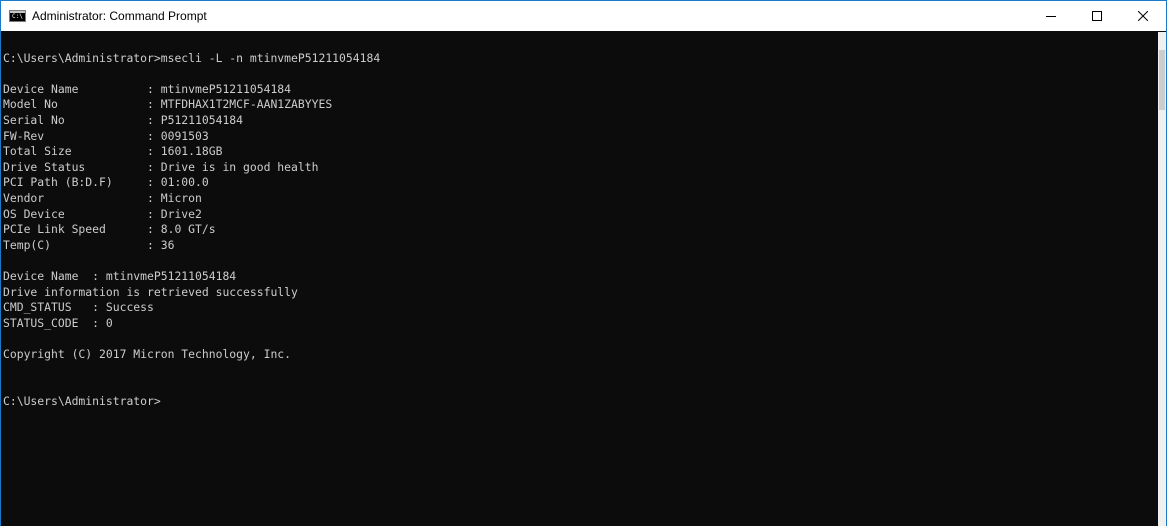 This screenshot has width=1167, height=526. What do you see at coordinates (106, 182) in the screenshot?
I see `console-line: PCI Path (B:D.F) : 01:00.0` at bounding box center [106, 182].